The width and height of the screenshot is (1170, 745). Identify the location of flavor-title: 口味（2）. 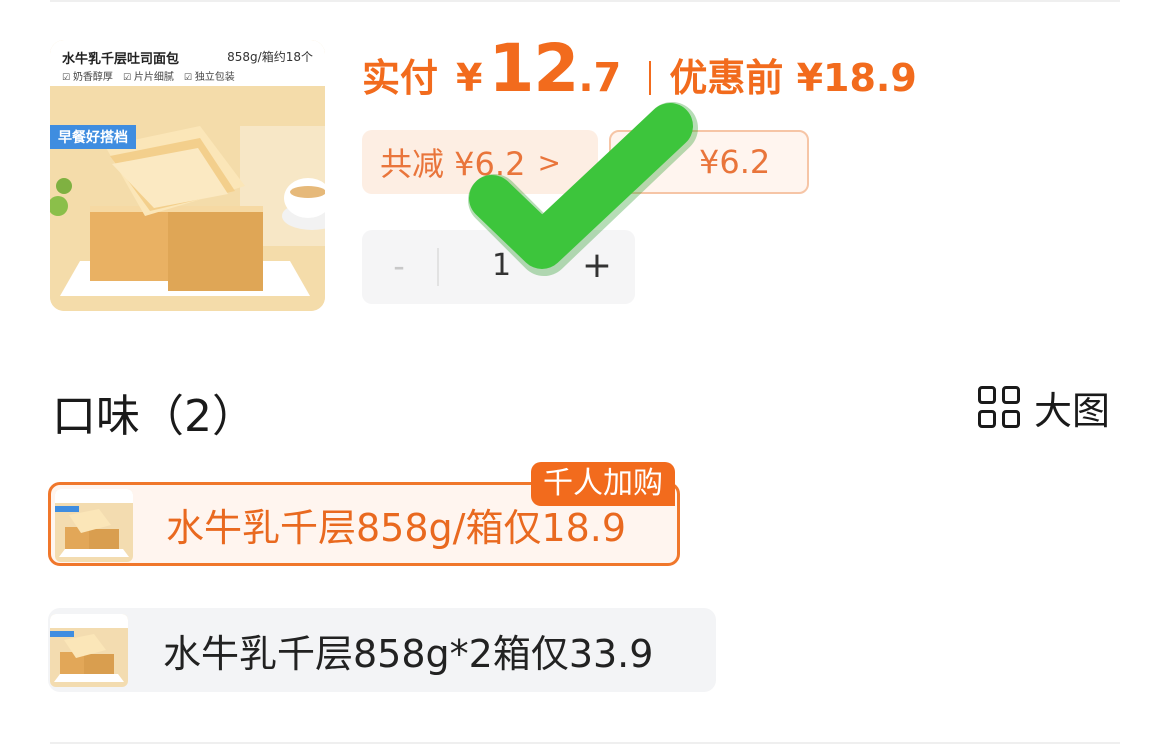
(154, 416).